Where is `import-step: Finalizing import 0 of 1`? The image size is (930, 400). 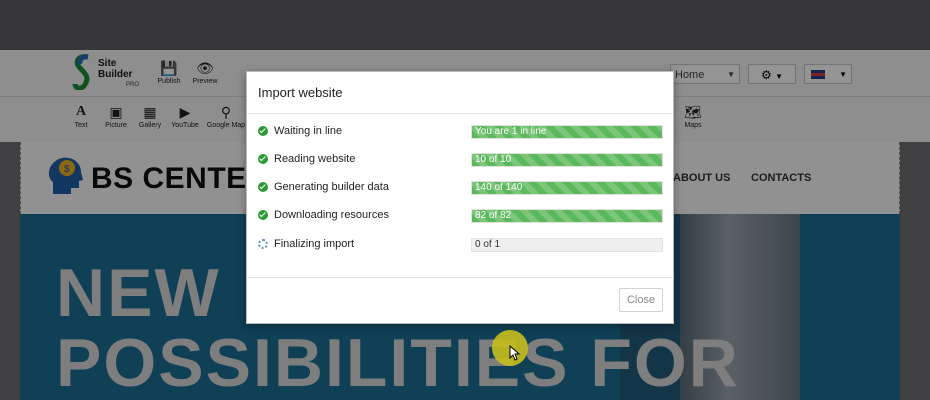
import-step: Finalizing import 0 of 1 is located at coordinates (460, 245).